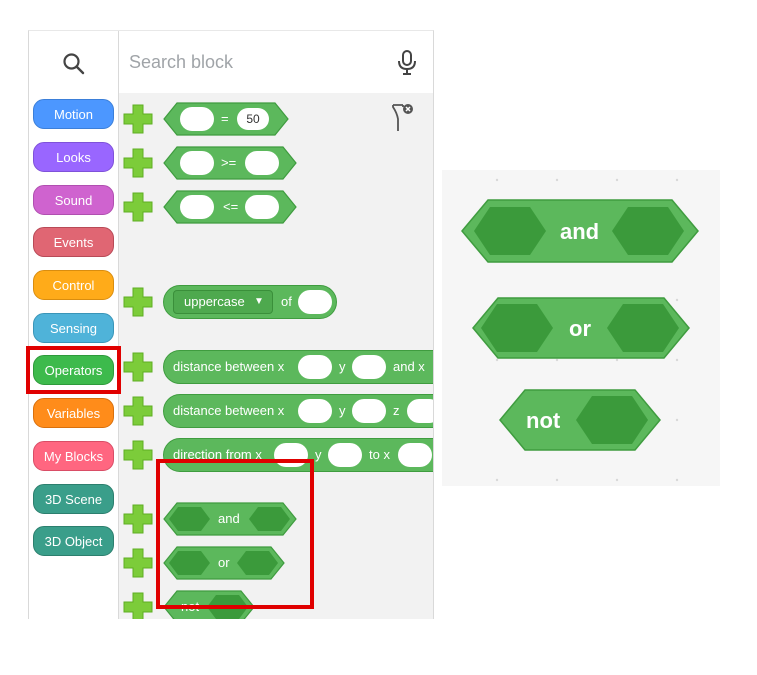  I want to click on category-label: Variables, so click(73, 413).